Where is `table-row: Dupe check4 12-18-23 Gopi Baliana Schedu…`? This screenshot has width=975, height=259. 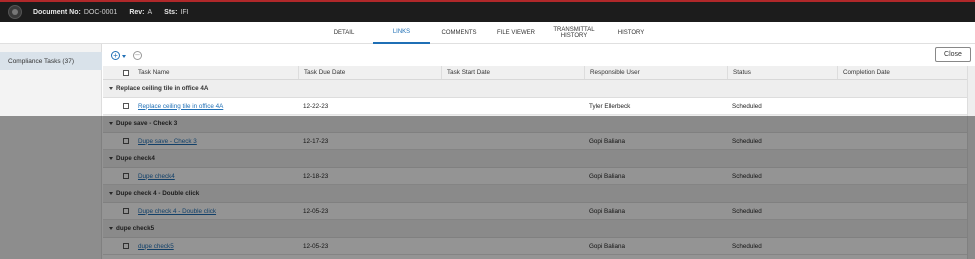 table-row: Dupe check4 12-18-23 Gopi Baliana Schedu… is located at coordinates (536, 176).